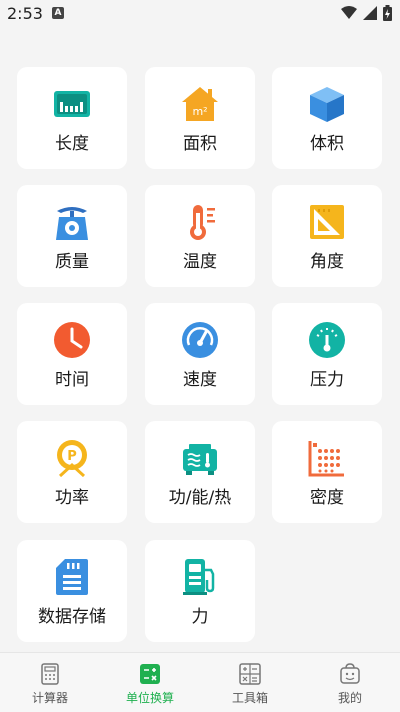 The image size is (400, 712). What do you see at coordinates (327, 104) in the screenshot?
I see `cube-icon` at bounding box center [327, 104].